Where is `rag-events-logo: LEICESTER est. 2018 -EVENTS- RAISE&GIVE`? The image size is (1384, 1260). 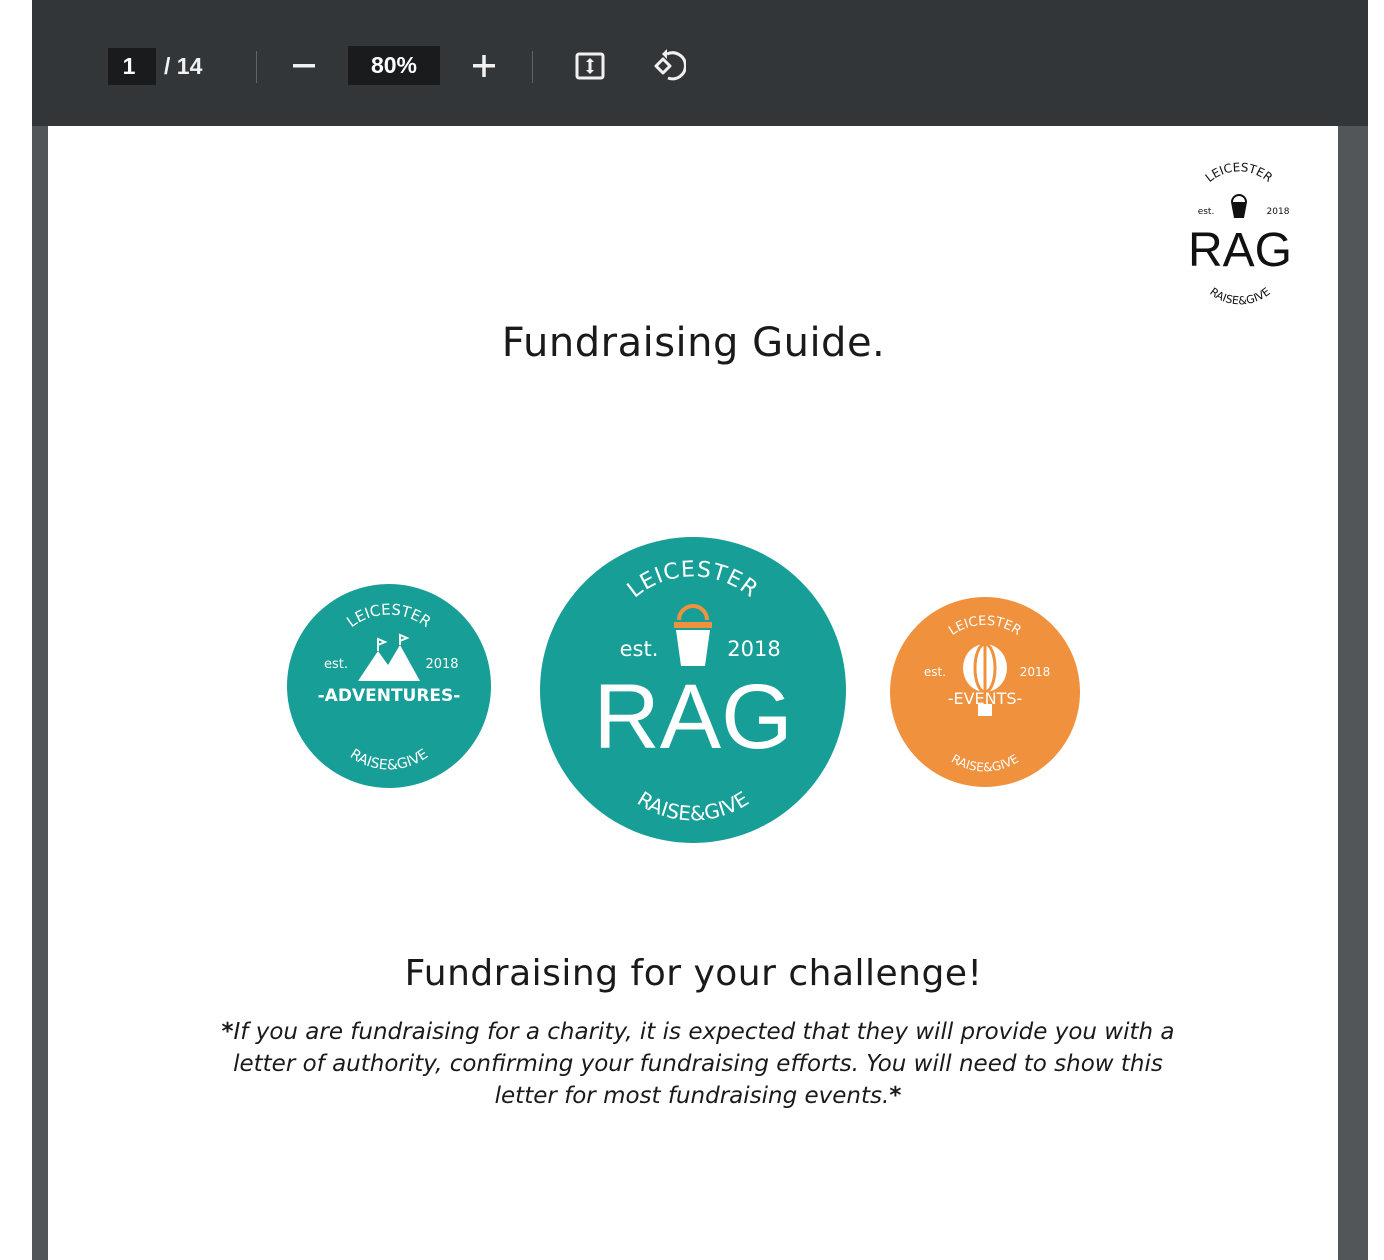
rag-events-logo: LEICESTER est. 2018 -EVENTS- RAISE&GIVE is located at coordinates (985, 692).